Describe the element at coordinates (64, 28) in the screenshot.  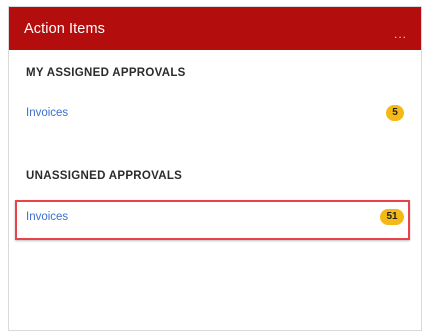
I see `card-title: Action Items` at that location.